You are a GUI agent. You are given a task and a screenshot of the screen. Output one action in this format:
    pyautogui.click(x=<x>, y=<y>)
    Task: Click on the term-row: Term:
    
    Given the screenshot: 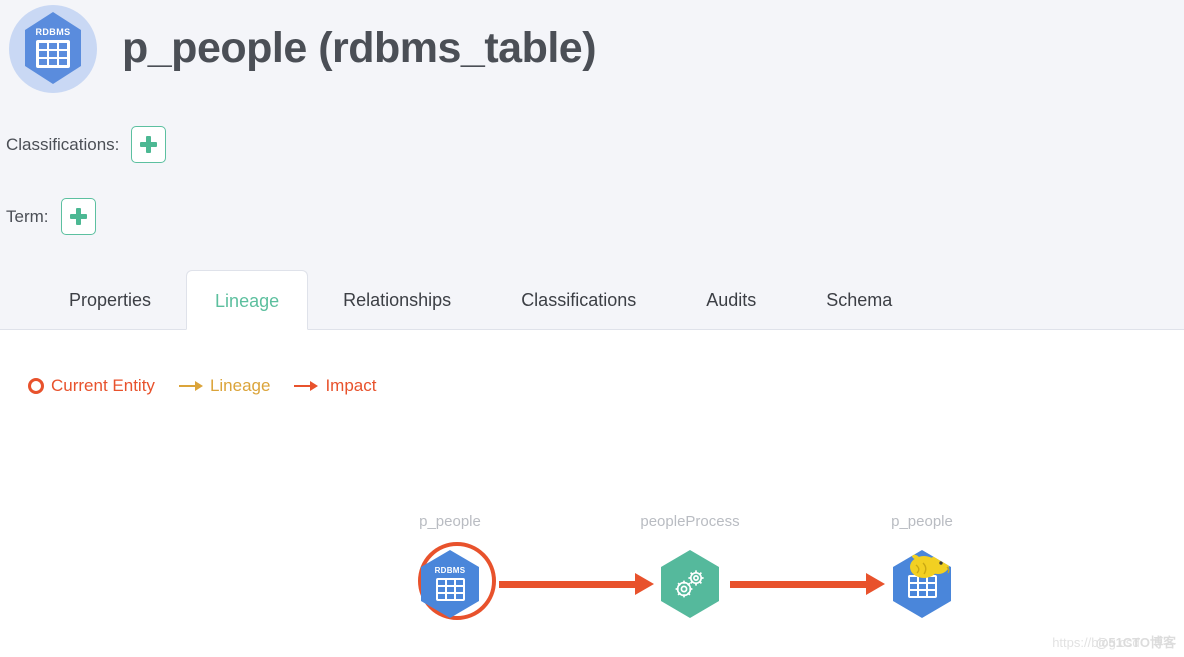 What is the action you would take?
    pyautogui.click(x=51, y=216)
    